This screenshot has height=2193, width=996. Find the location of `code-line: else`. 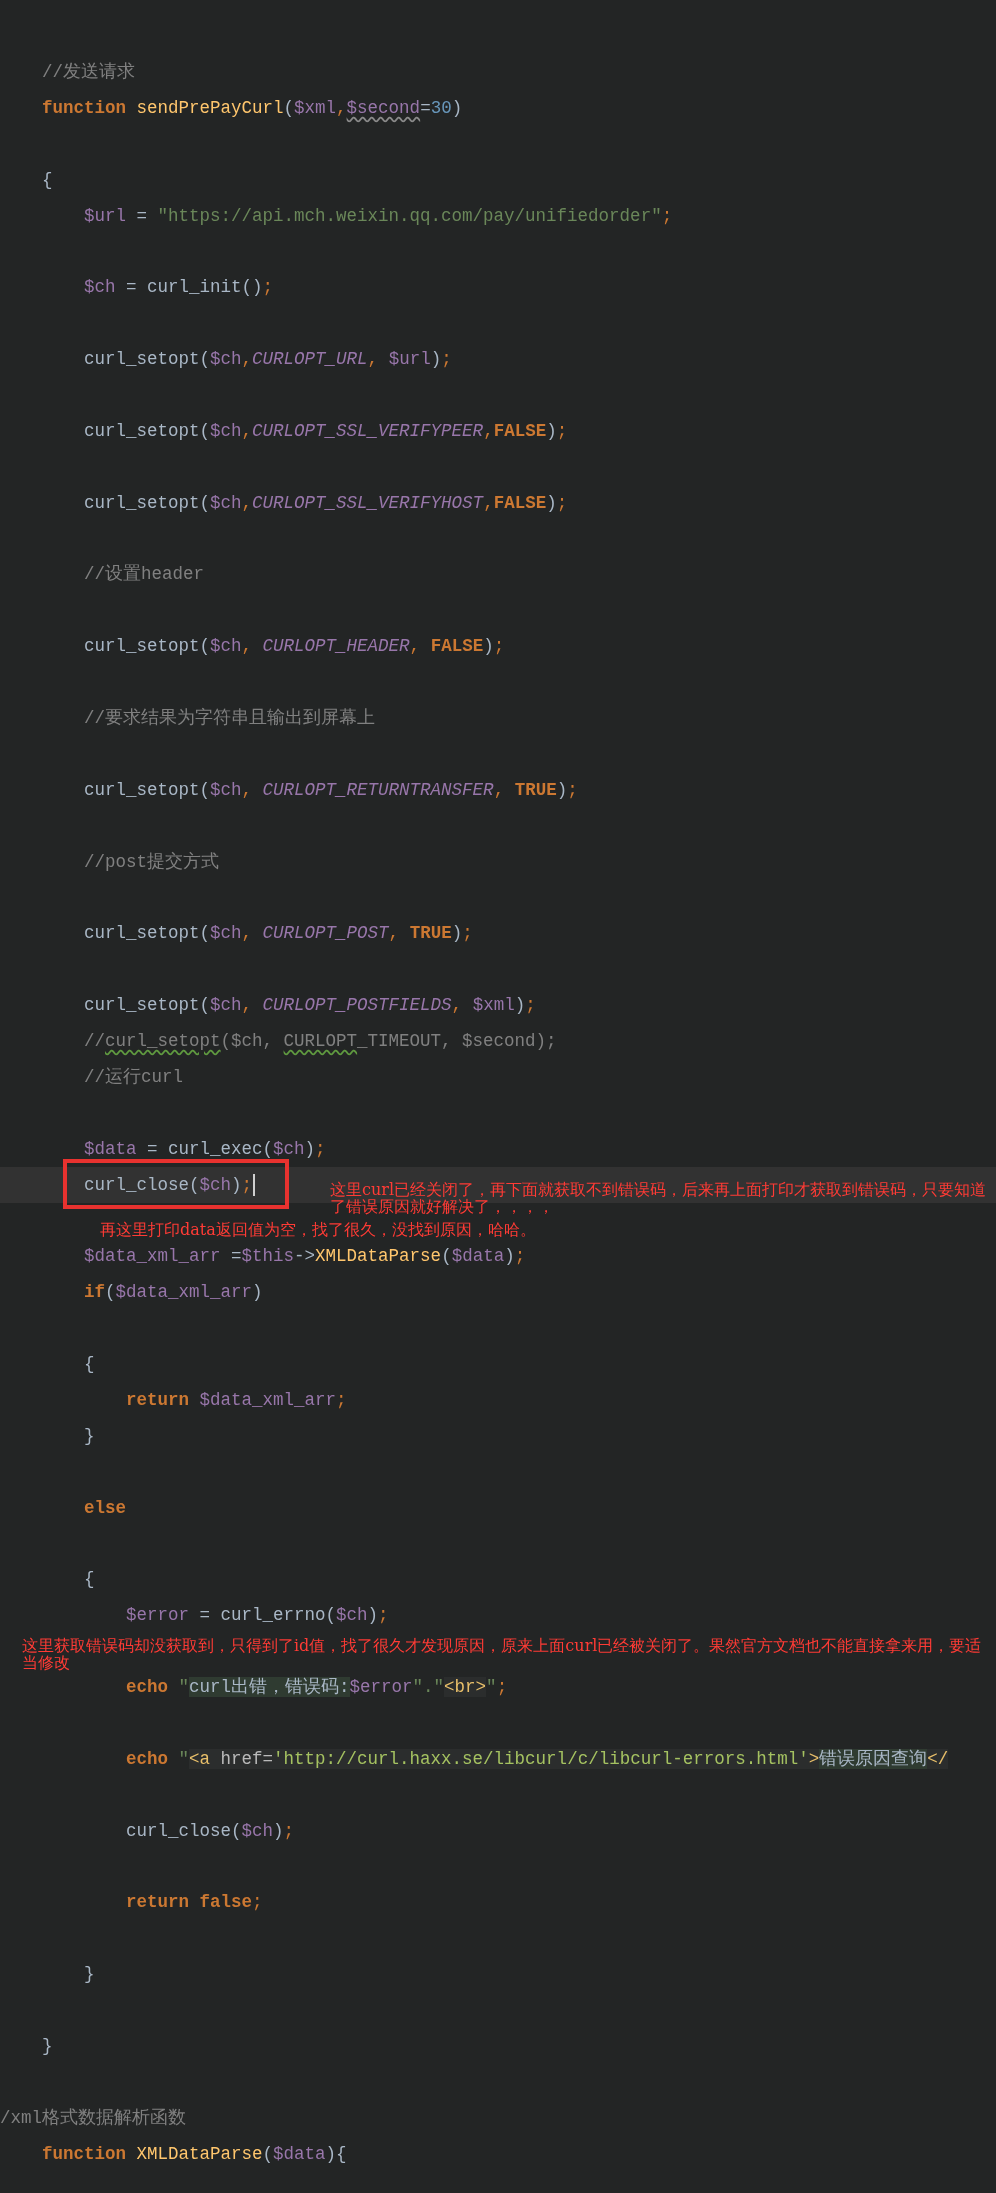

code-line: else is located at coordinates (105, 1508).